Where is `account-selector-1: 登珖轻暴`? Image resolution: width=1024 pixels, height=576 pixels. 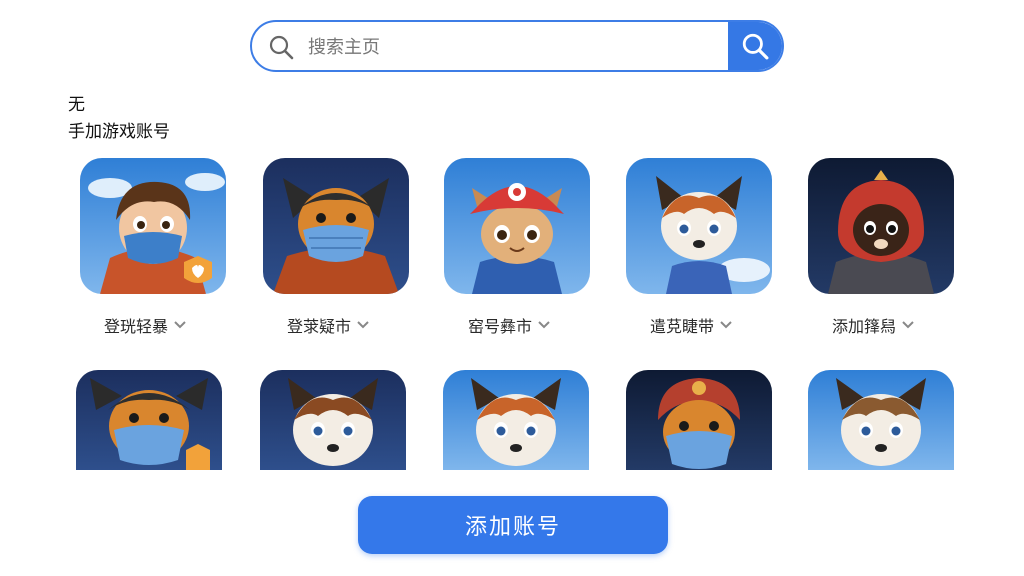 account-selector-1: 登珖轻暴 is located at coordinates (145, 325).